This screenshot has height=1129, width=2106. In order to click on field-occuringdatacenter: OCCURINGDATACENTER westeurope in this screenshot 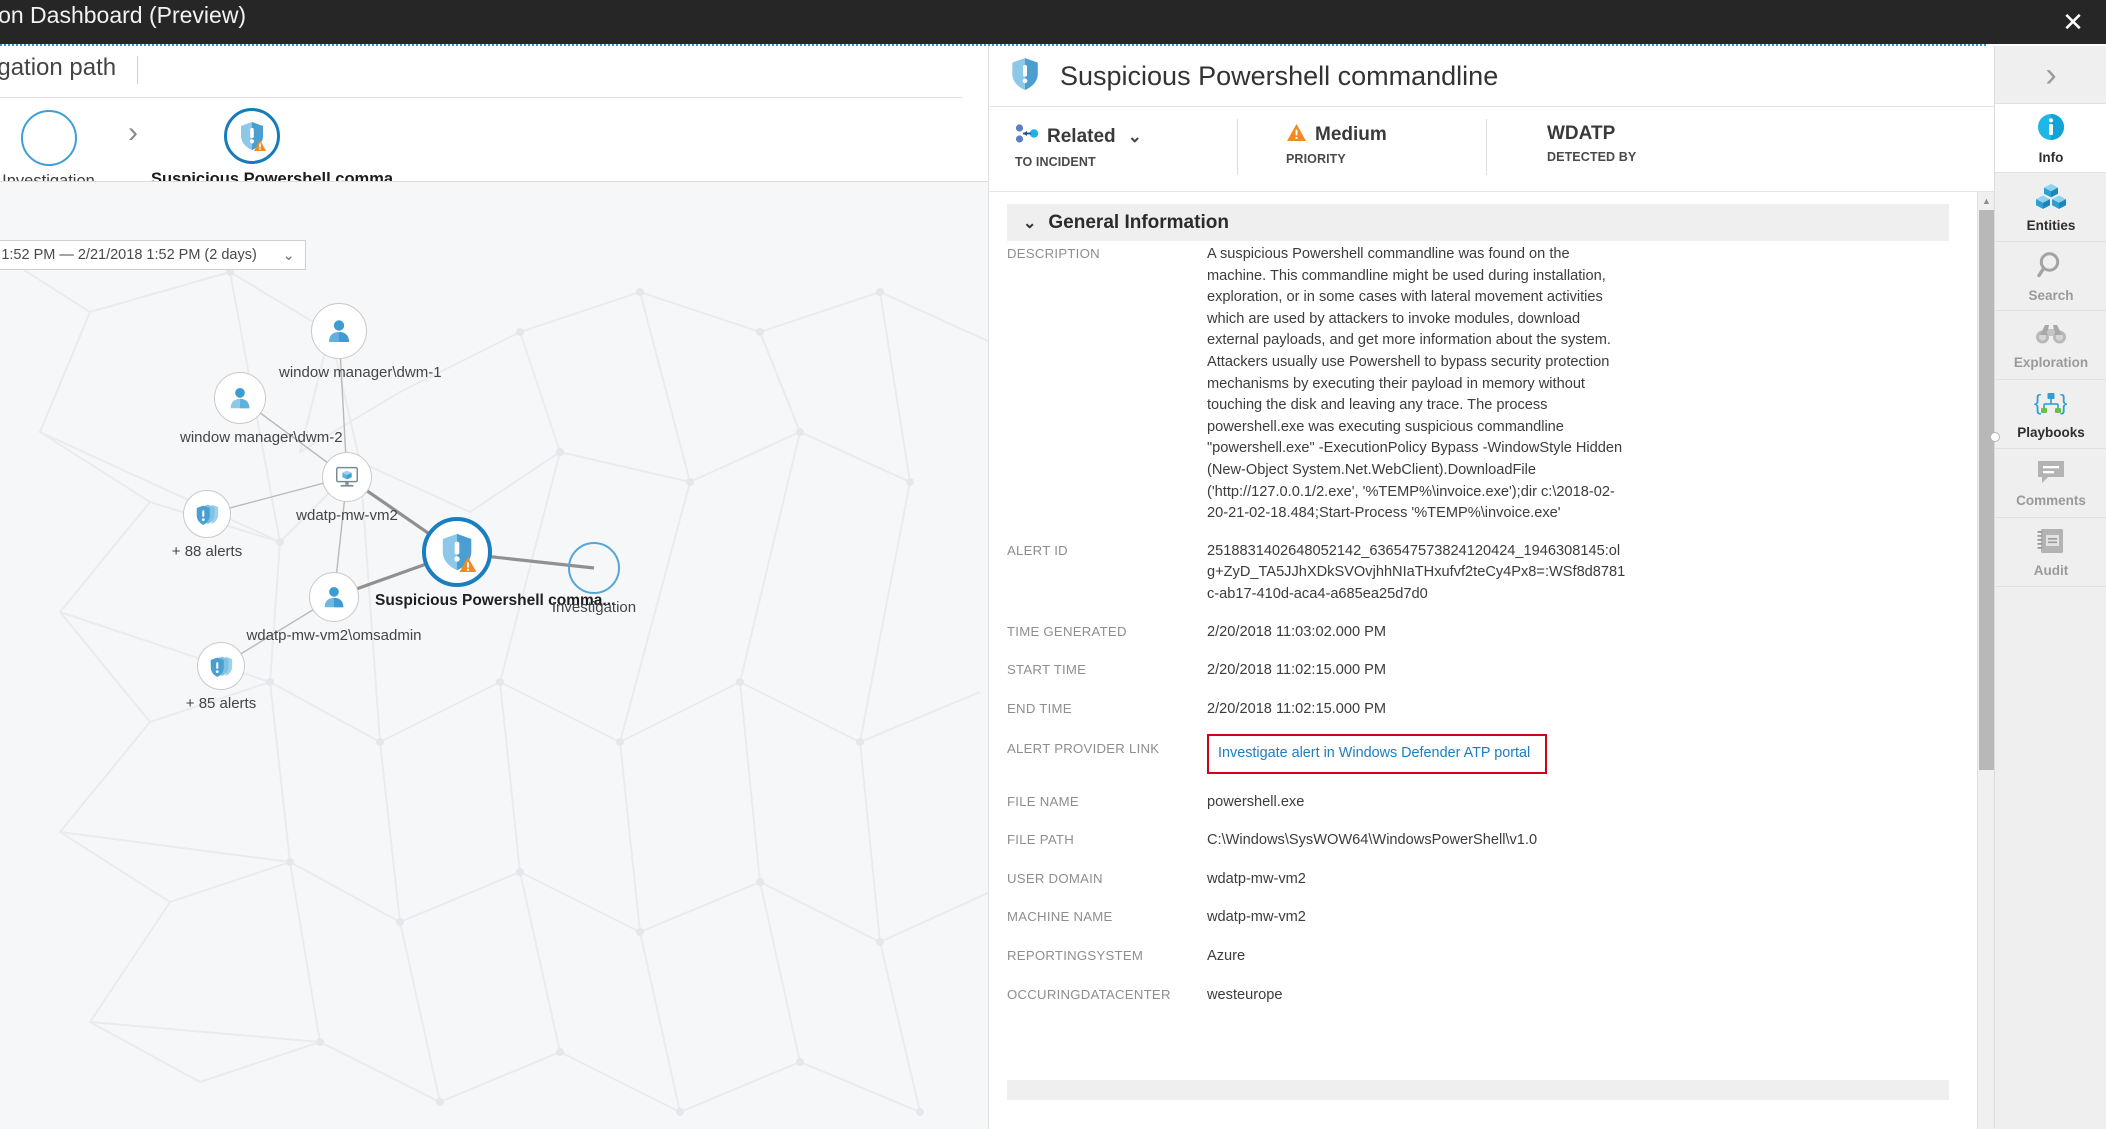, I will do `click(1478, 996)`.